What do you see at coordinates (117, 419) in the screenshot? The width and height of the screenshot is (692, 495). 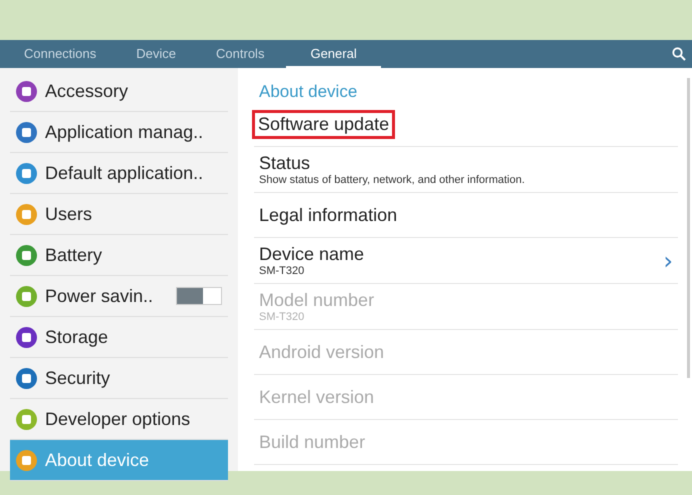 I see `sidebar-label: Developer options` at bounding box center [117, 419].